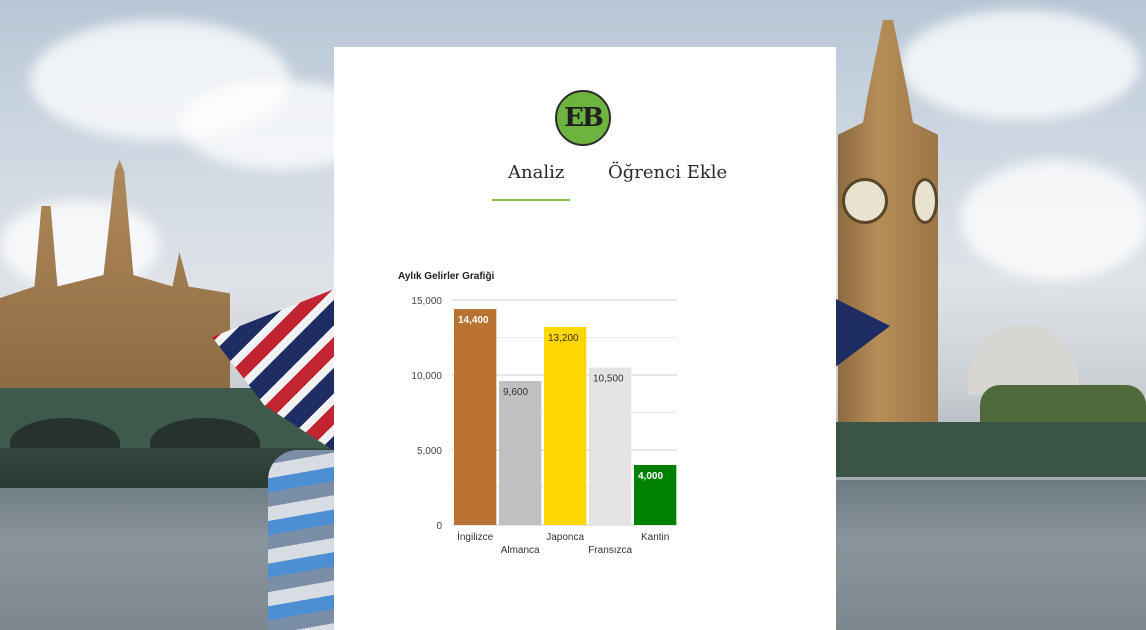 The width and height of the screenshot is (1146, 630). Describe the element at coordinates (520, 550) in the screenshot. I see `x-tick-label: Almanca` at that location.